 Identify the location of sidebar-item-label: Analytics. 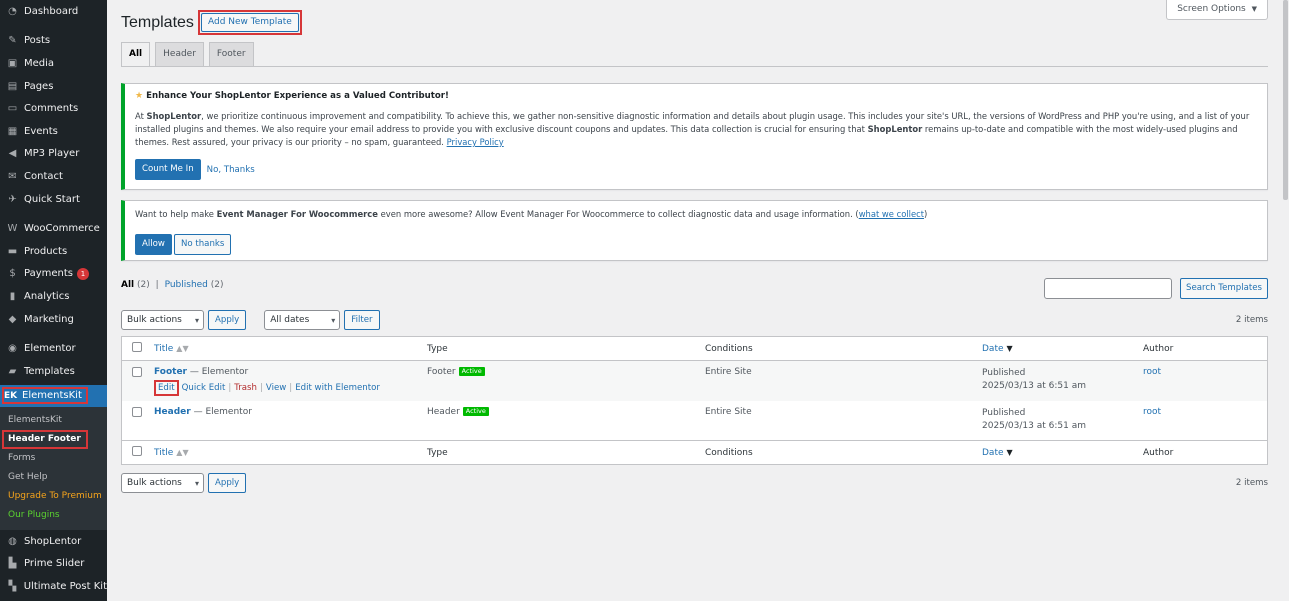
(47, 296).